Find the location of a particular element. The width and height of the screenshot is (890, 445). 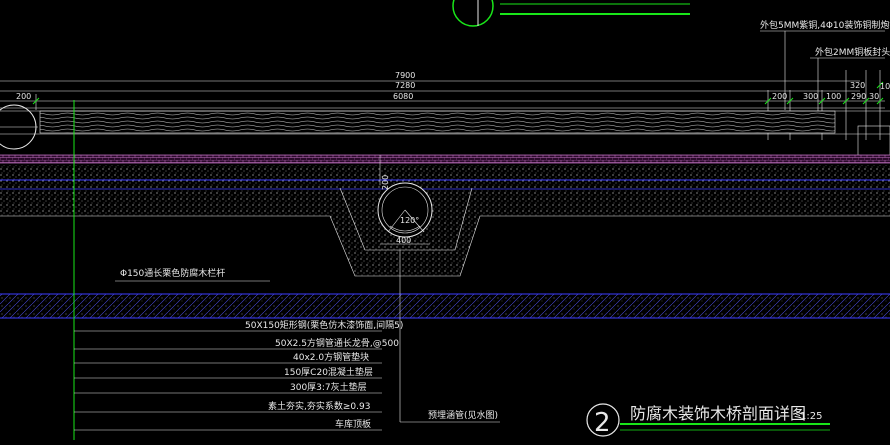

drawing-scale: 1:25 is located at coordinates (811, 416).